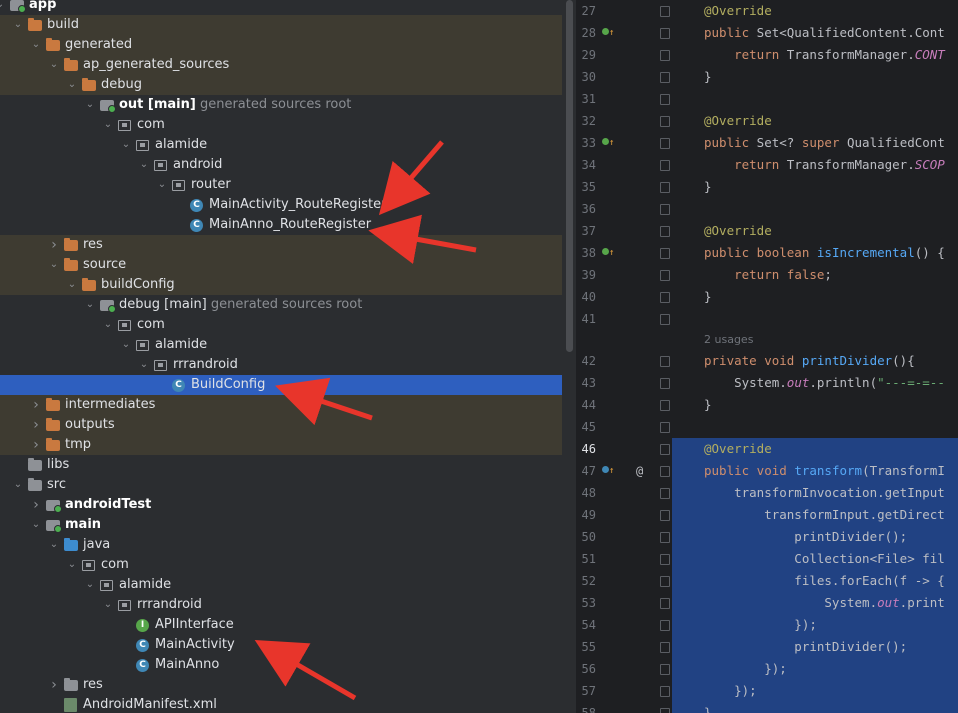 The height and width of the screenshot is (713, 958). What do you see at coordinates (767, 143) in the screenshot?
I see `code-line: 33 ↑ public Set<? super QualifiedCont` at bounding box center [767, 143].